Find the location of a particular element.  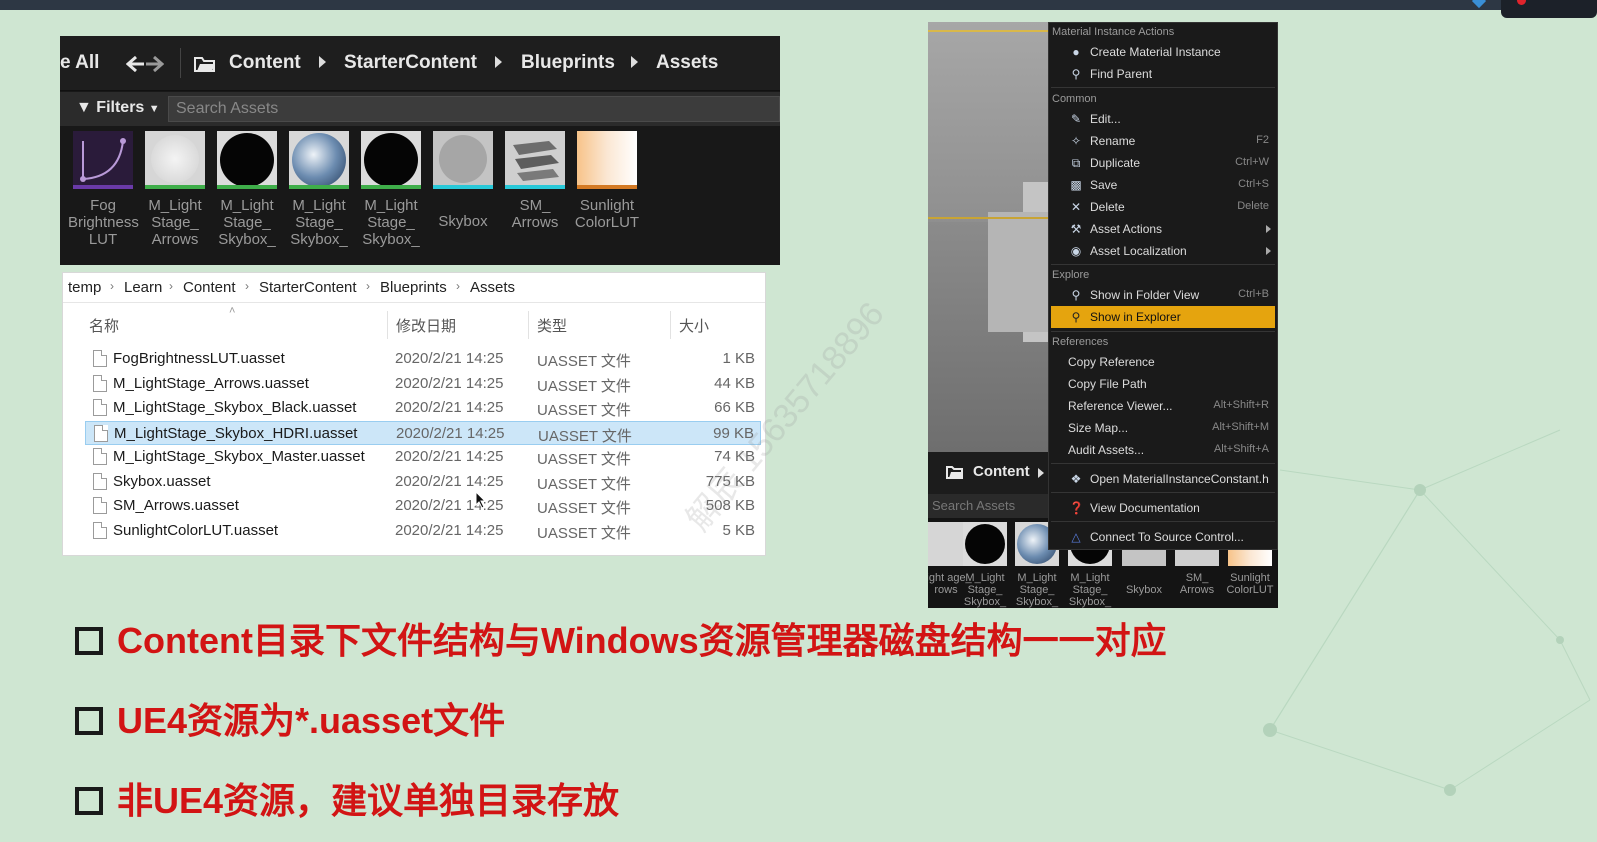

asset-tile-label: SM_ Arrows is located at coordinates (1197, 584).